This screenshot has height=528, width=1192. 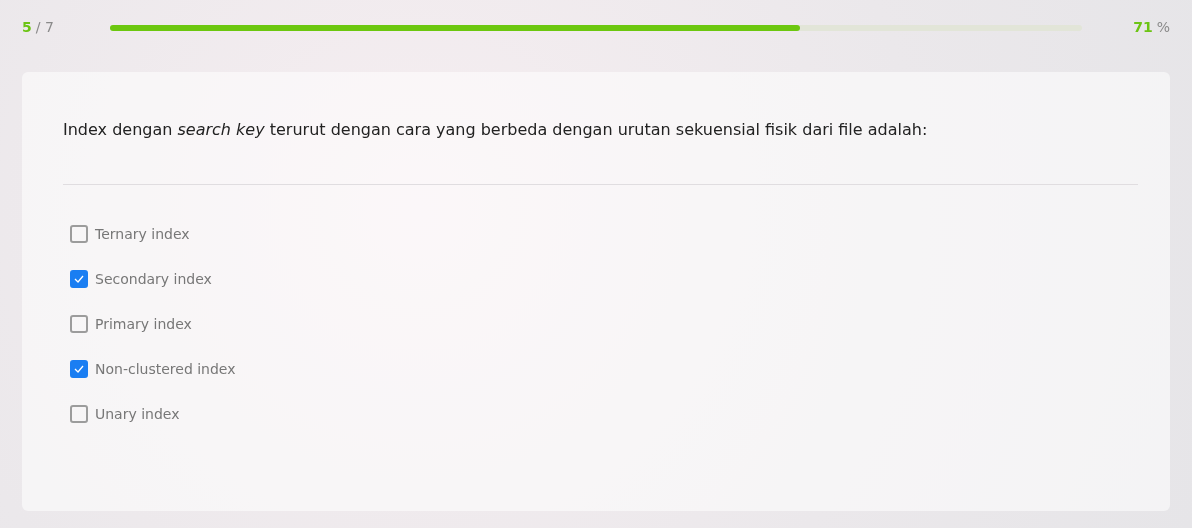 I want to click on percent-sign: %, so click(x=1163, y=27).